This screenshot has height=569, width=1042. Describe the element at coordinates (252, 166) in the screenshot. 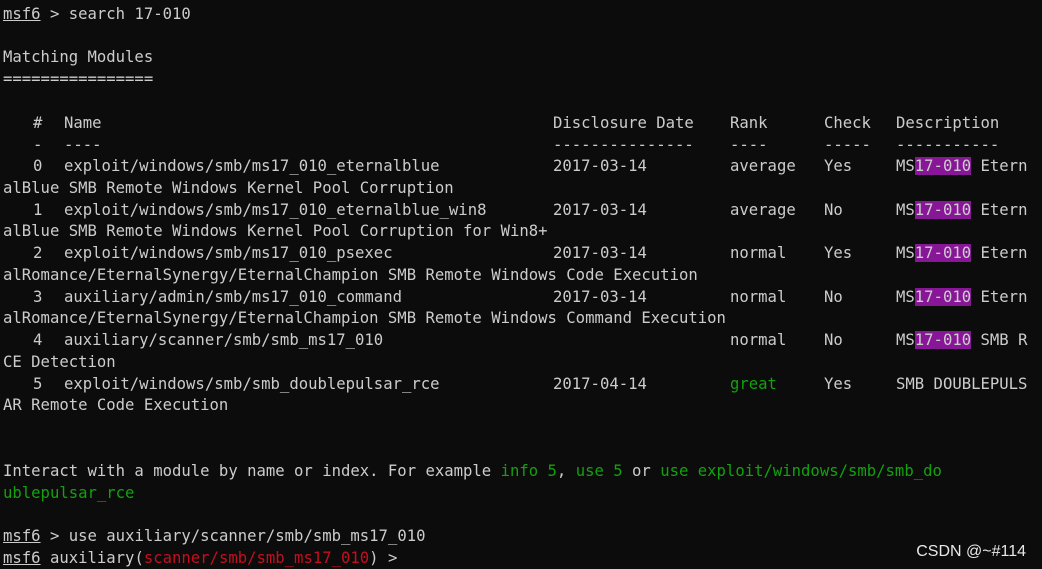

I see `module-name: exploit/windows/smb/ms17_010_eternalblue` at that location.